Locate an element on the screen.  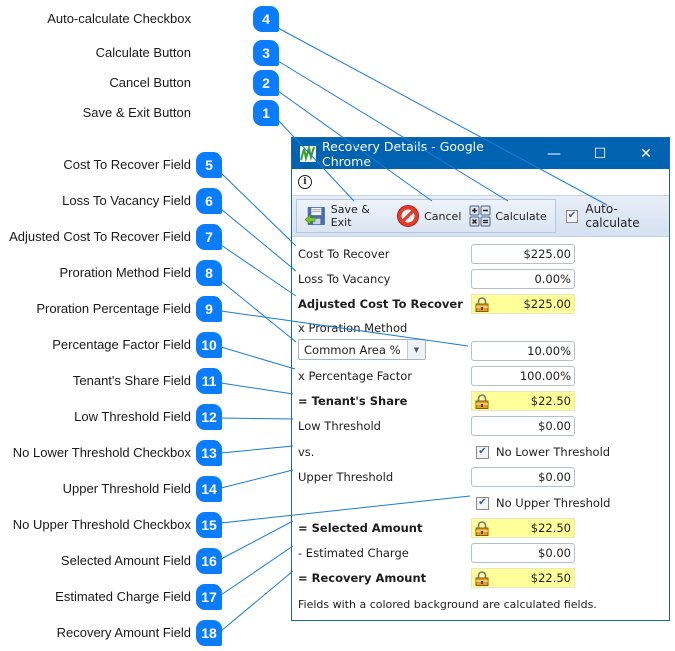
adjusted-cost-label: Adjusted Cost To Recover is located at coordinates (380, 304).